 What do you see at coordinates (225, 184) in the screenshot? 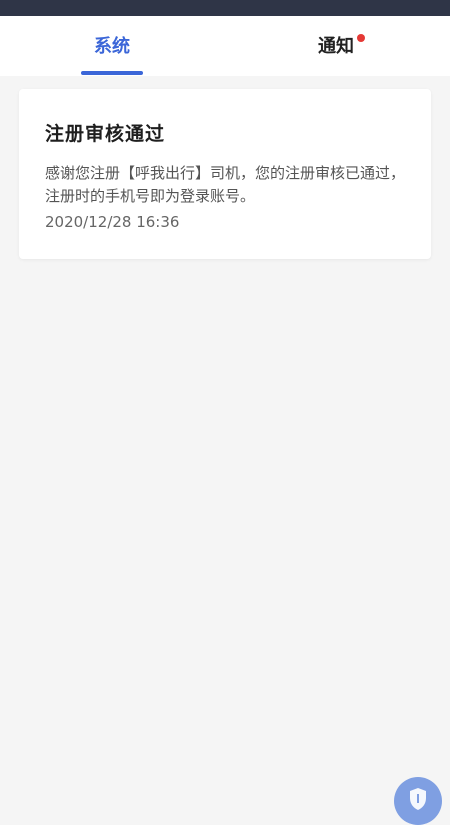
I see `message-body: 感谢您注册【呼我出行】司机，您的注册审核已通过，注册时的手机号即为登录账号。` at bounding box center [225, 184].